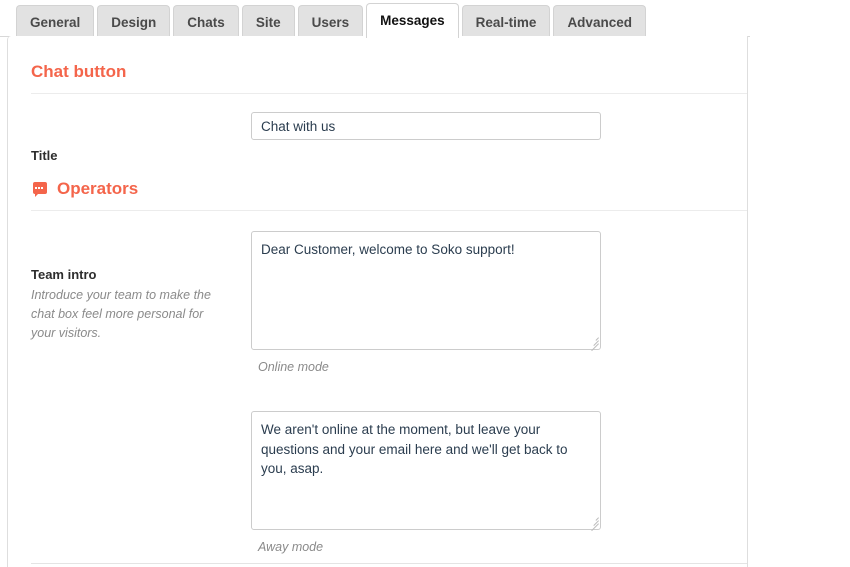 The width and height of the screenshot is (850, 567). What do you see at coordinates (64, 274) in the screenshot?
I see `team-intro-label: Team intro` at bounding box center [64, 274].